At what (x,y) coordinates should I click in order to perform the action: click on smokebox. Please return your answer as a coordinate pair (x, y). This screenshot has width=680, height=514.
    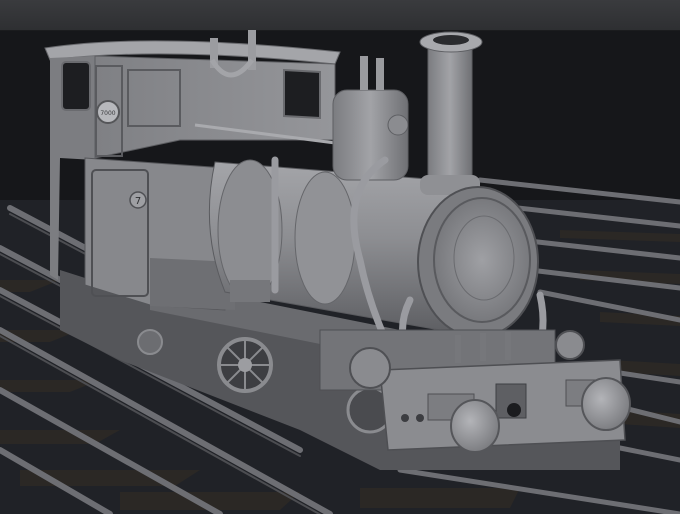
    Looking at the image, I should click on (478, 262).